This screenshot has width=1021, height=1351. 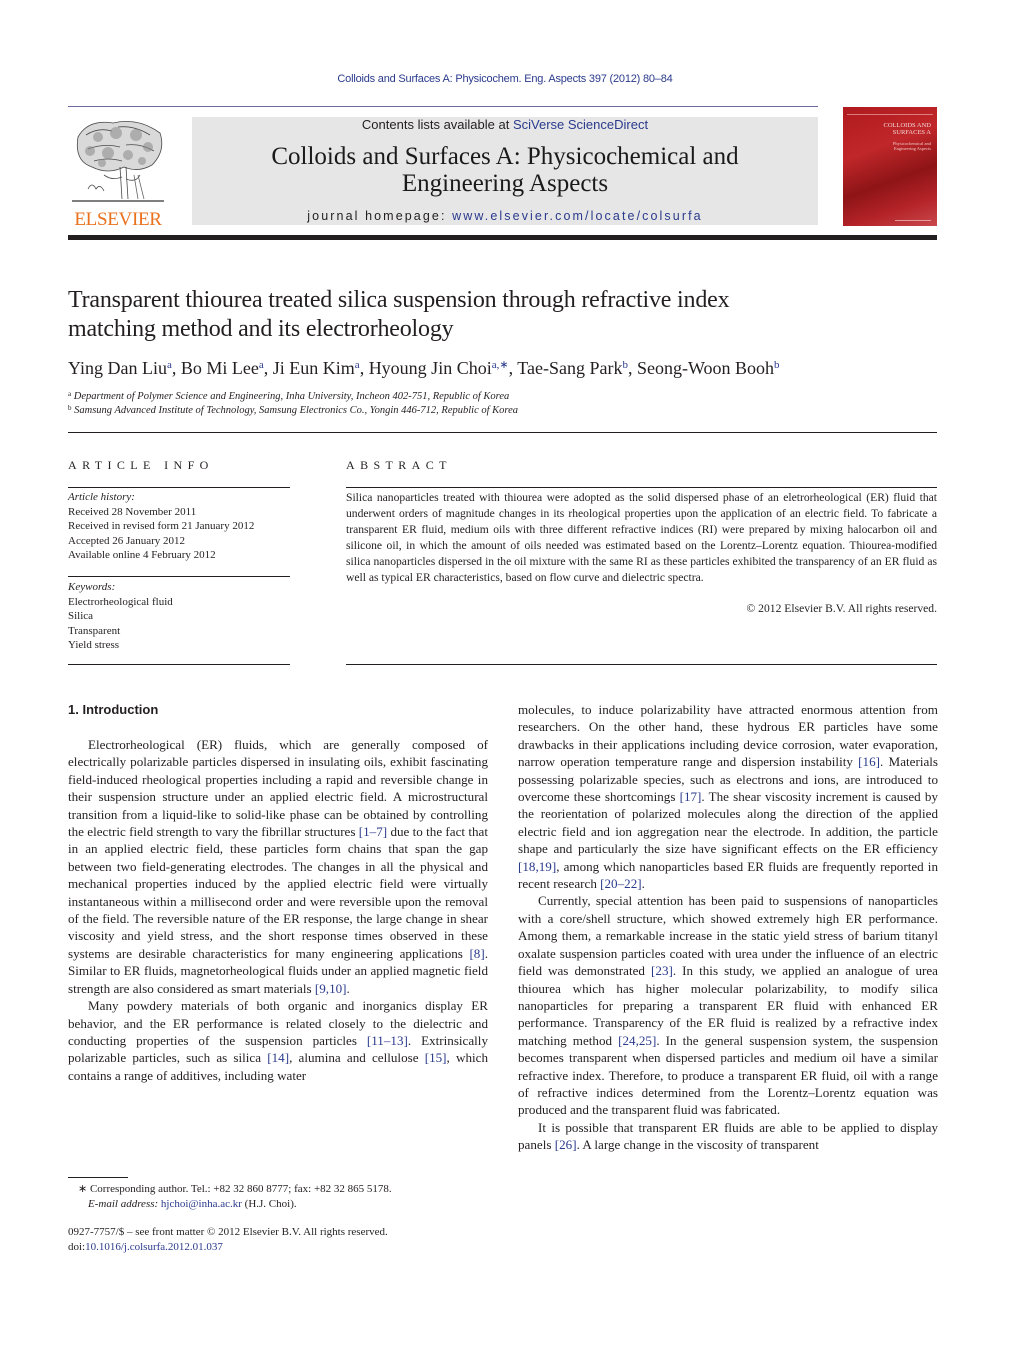 I want to click on citation-link: [8], so click(x=476, y=953).